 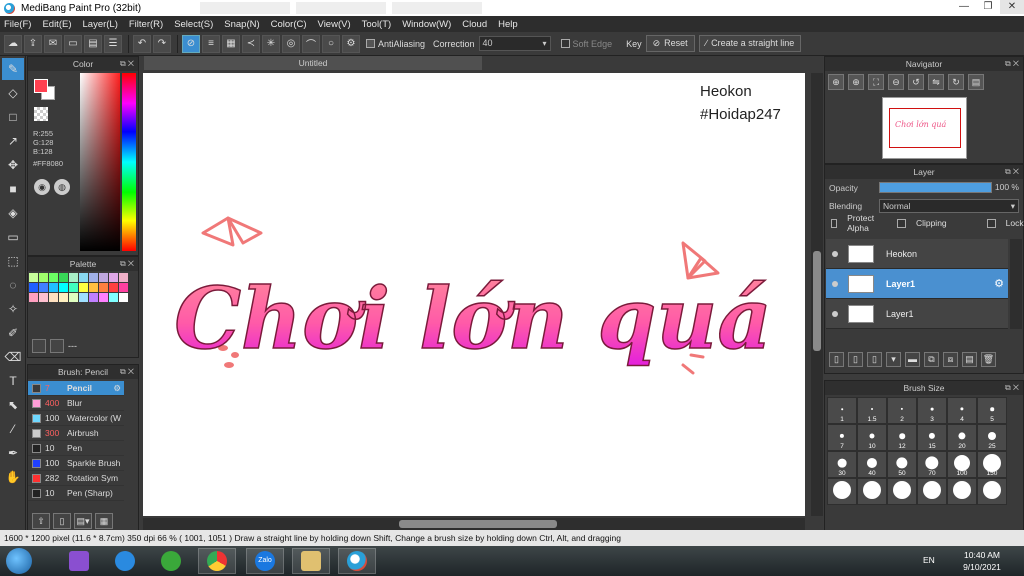 What do you see at coordinates (872, 410) in the screenshot?
I see `brush-size-cell: 1.5` at bounding box center [872, 410].